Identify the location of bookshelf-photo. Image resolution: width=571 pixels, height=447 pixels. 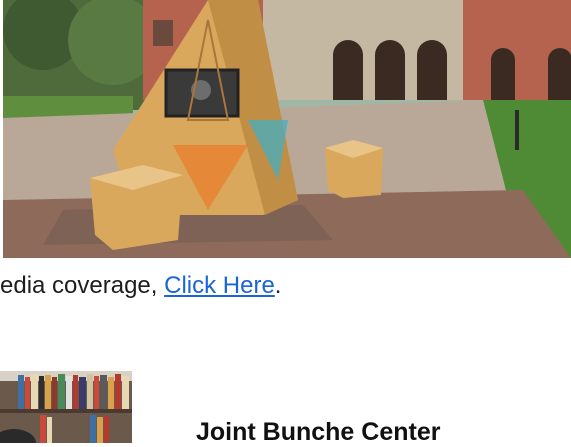
(66, 407).